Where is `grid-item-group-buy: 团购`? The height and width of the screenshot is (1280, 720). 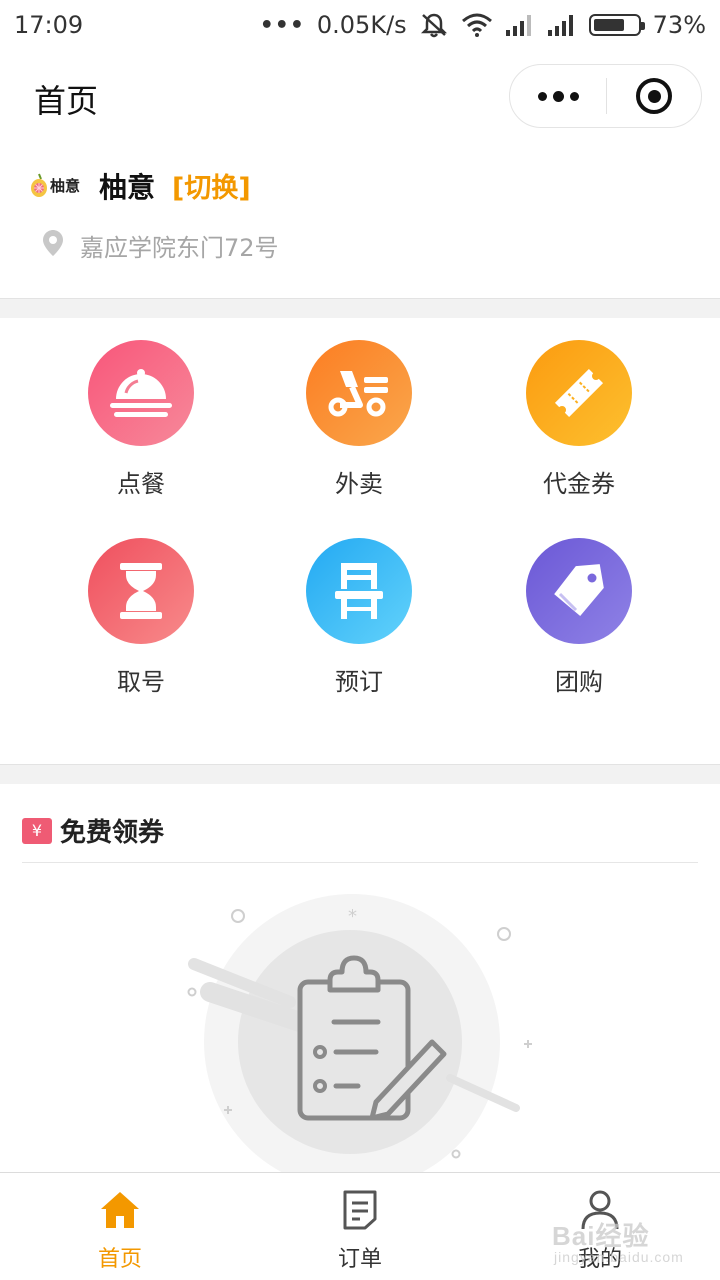
grid-item-group-buy: 团购 is located at coordinates (579, 623).